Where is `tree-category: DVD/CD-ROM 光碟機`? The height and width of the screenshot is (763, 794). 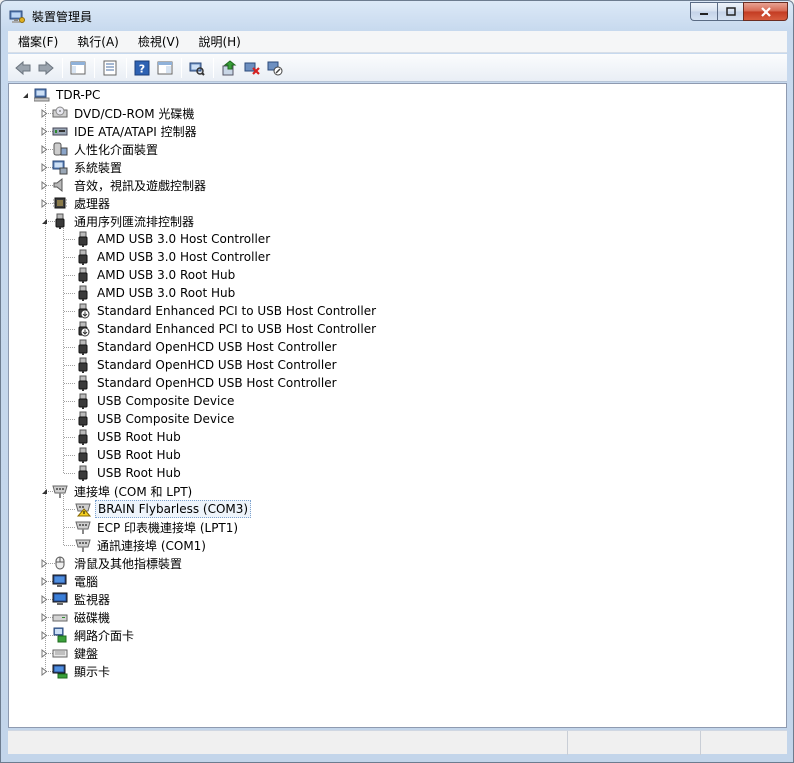 tree-category: DVD/CD-ROM 光碟機 is located at coordinates (118, 113).